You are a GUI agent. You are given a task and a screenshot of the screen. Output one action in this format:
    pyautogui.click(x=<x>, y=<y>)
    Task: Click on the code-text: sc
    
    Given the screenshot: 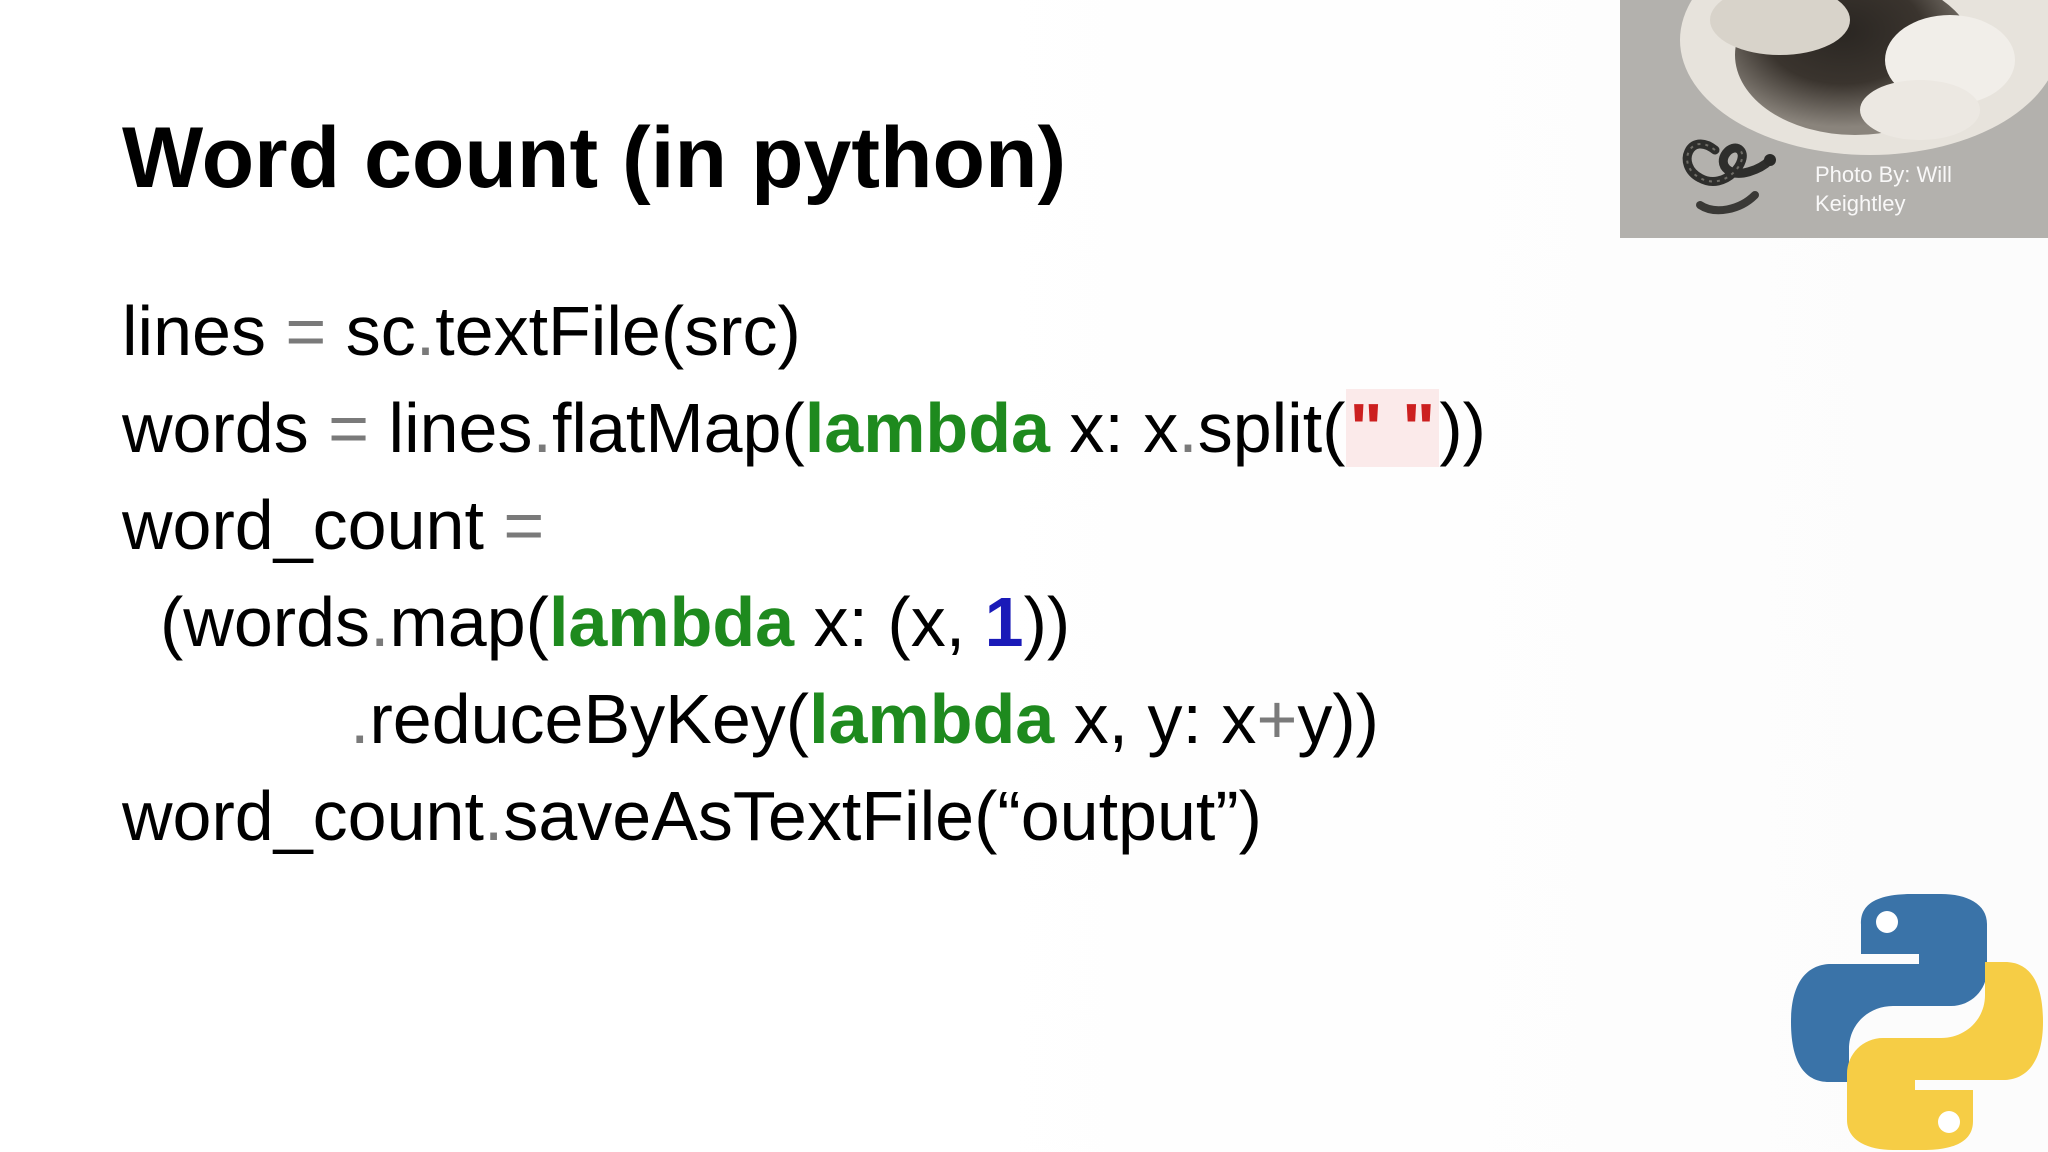 What is the action you would take?
    pyautogui.click(x=371, y=331)
    